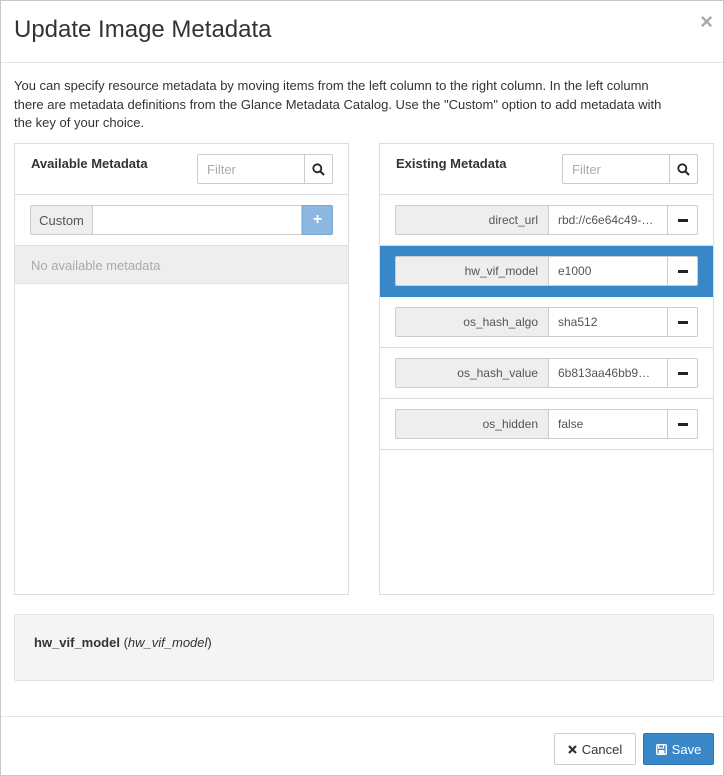 The image size is (724, 776). I want to click on dialog-footer: Cancel Save, so click(362, 746).